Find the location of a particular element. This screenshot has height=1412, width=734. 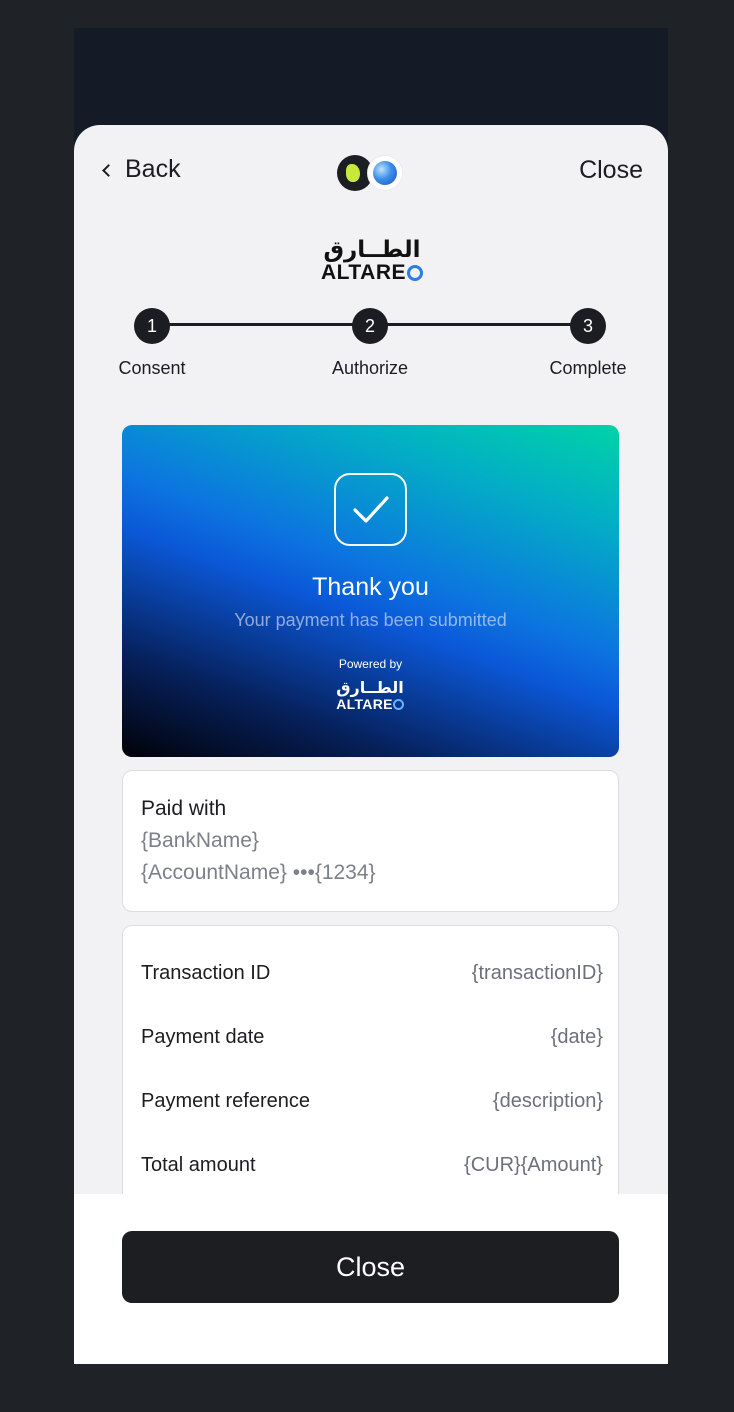

detail-row: Payment reference {description} is located at coordinates (372, 1105).